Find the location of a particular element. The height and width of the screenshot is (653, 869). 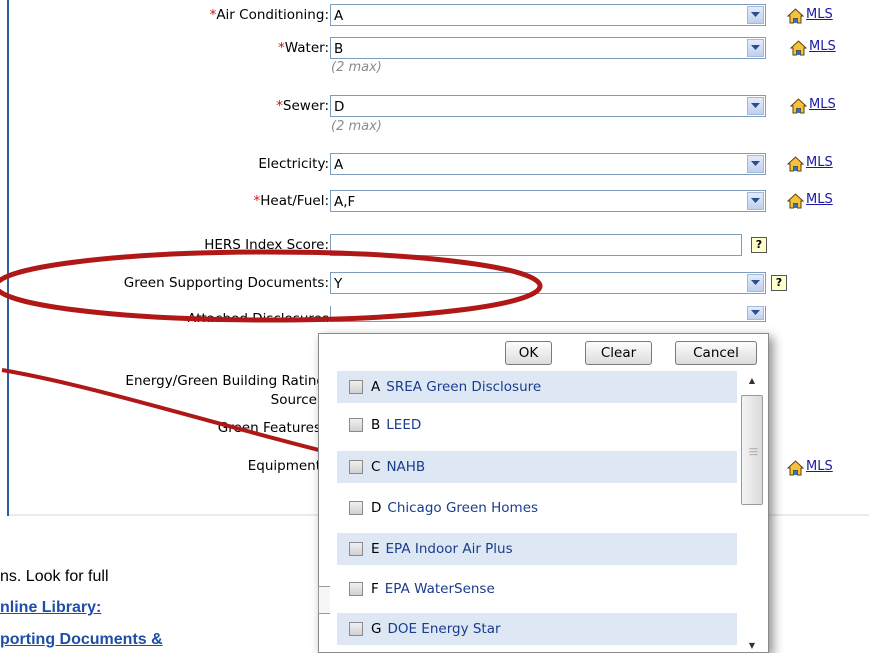

clear-button: Clear is located at coordinates (618, 353).